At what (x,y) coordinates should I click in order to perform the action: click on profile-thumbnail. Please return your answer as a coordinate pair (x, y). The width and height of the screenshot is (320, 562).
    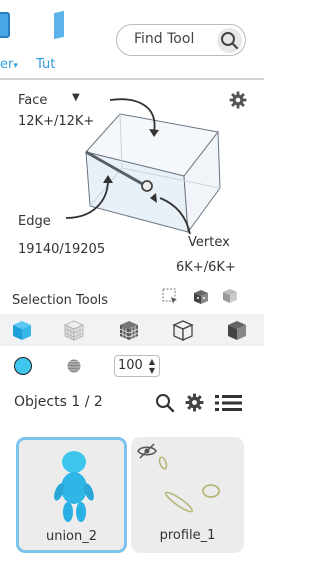
    Looking at the image, I should click on (189, 484).